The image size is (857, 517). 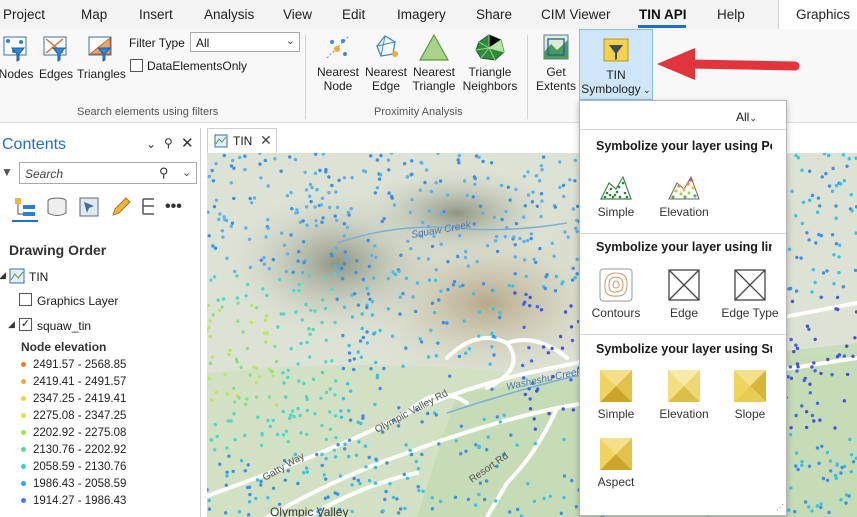 I want to click on filter-type-select: All ⌄, so click(x=245, y=42).